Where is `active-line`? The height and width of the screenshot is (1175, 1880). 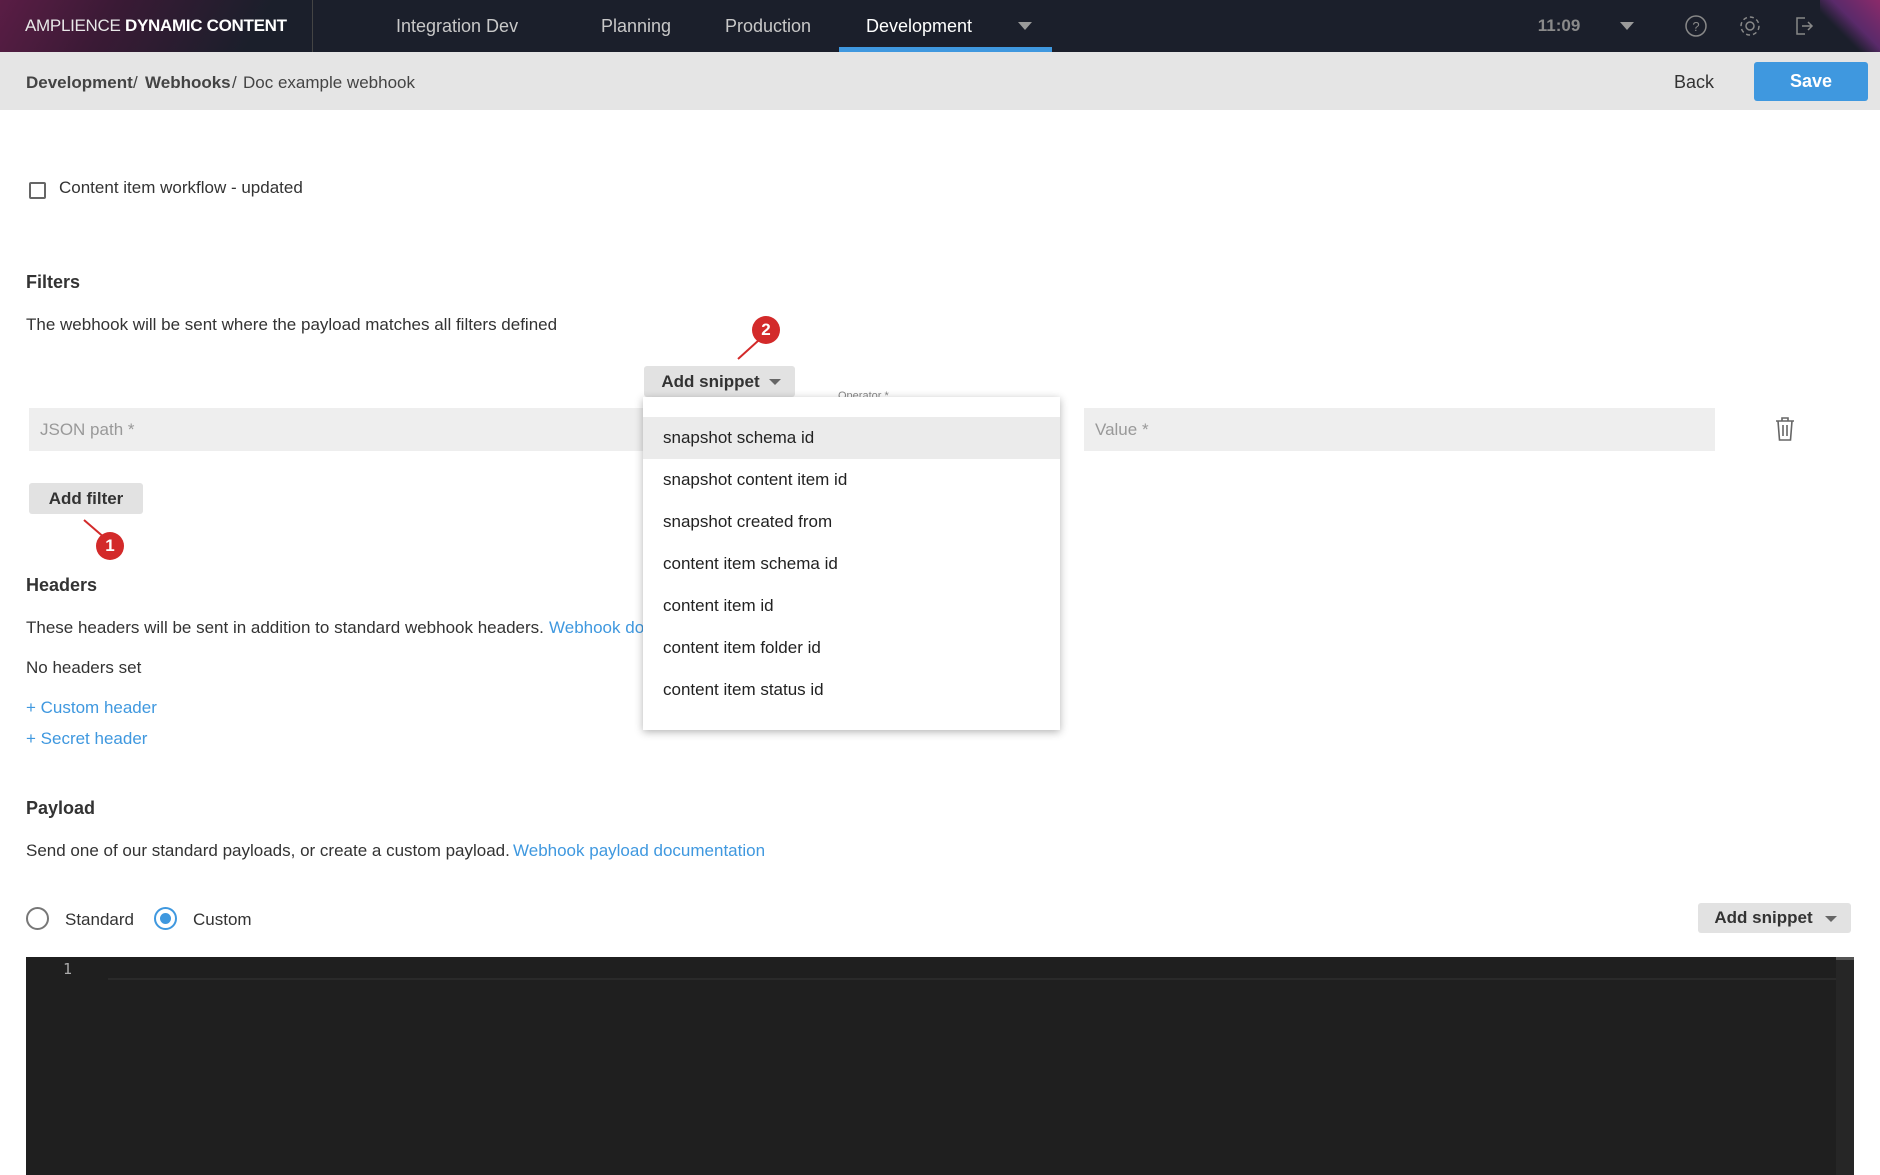
active-line is located at coordinates (981, 968).